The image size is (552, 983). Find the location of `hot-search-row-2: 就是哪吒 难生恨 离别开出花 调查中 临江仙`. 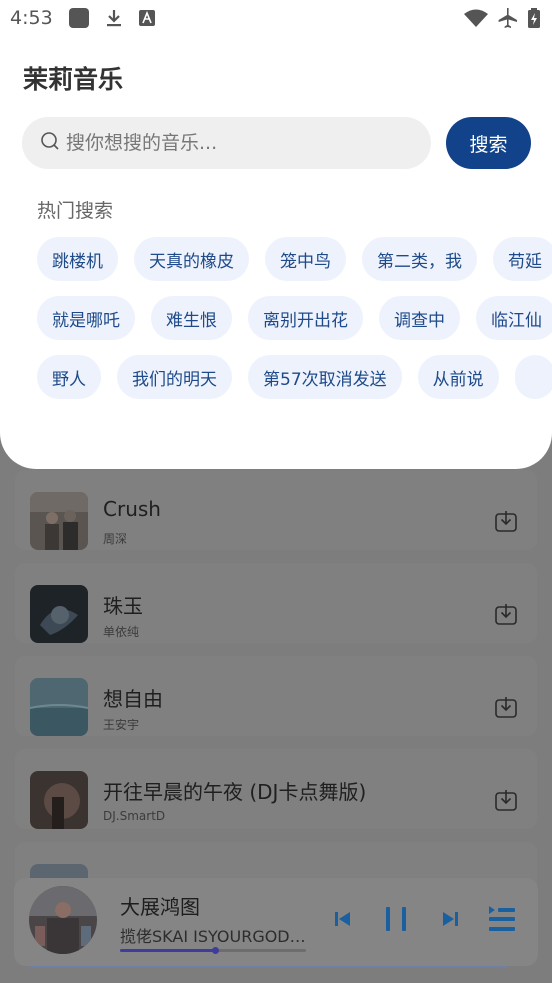

hot-search-row-2: 就是哪吒 难生恨 离别开出花 调查中 临江仙 is located at coordinates (294, 318).